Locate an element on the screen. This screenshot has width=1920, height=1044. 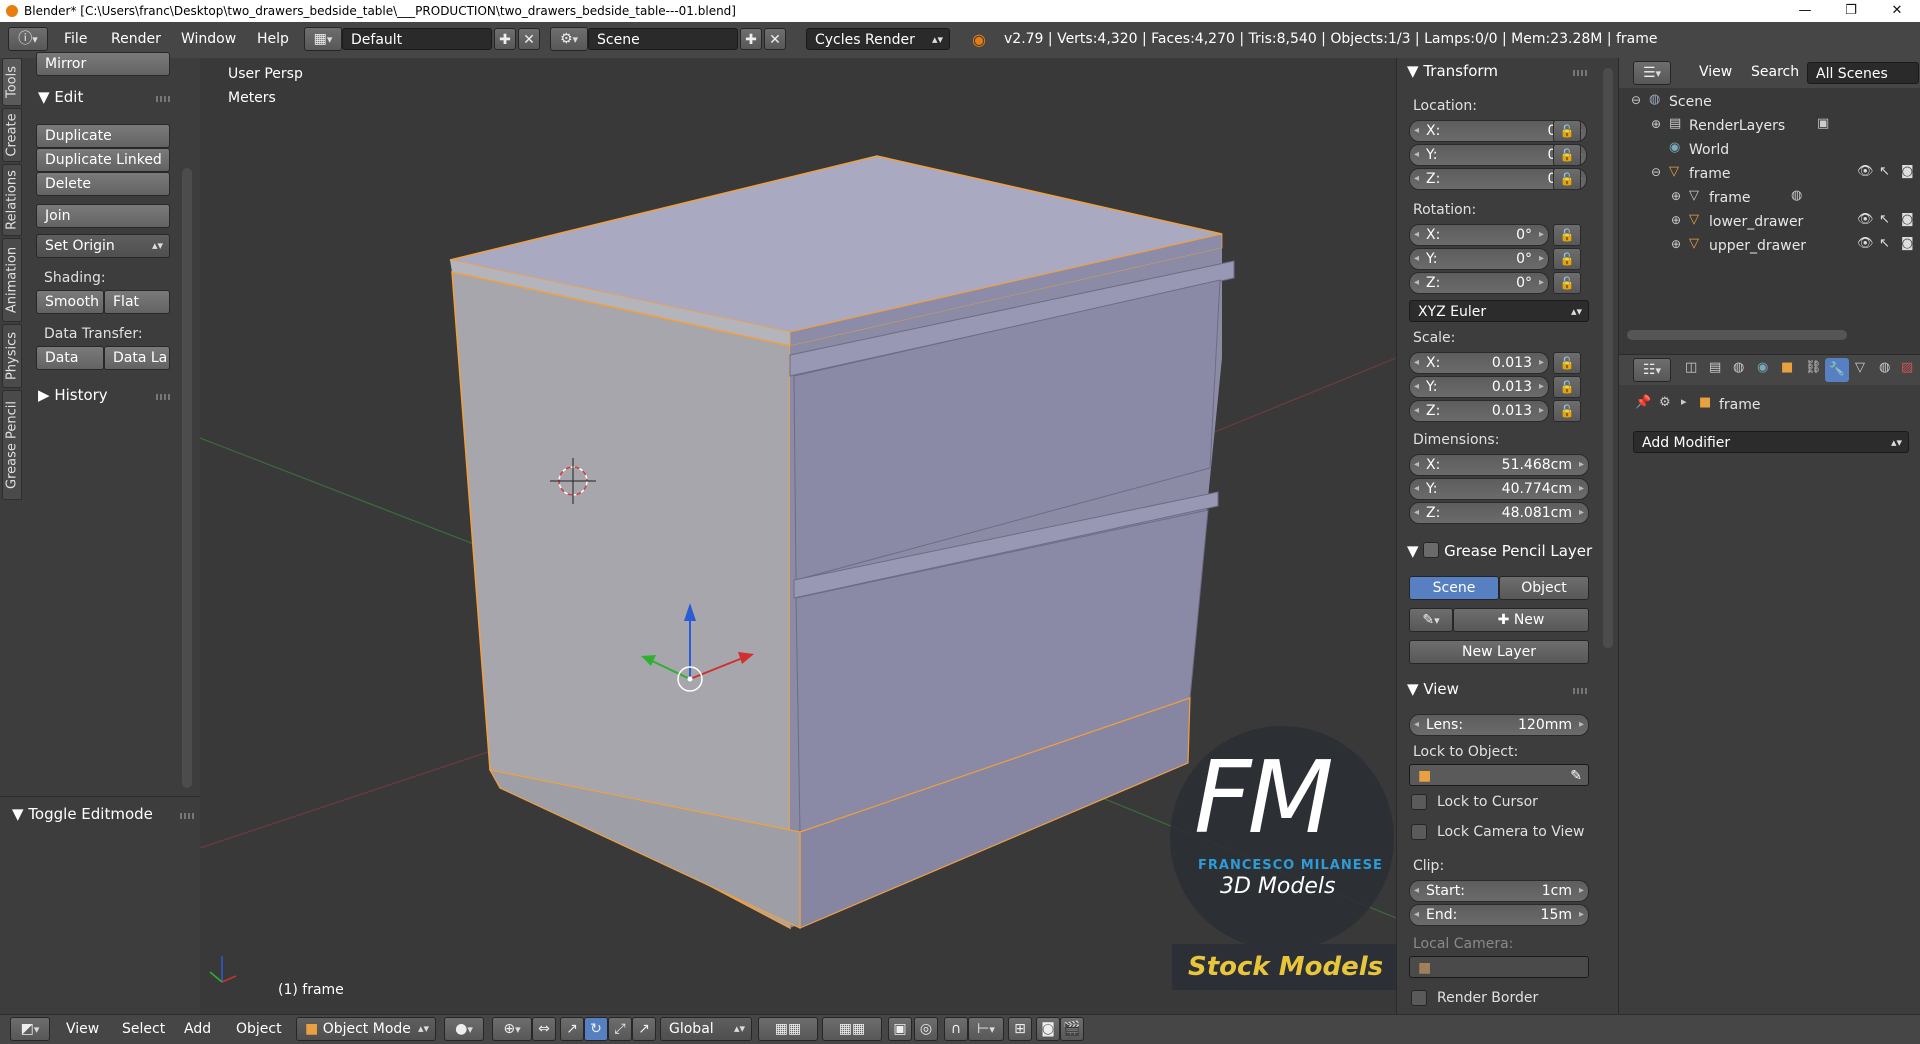
manipulator-toggle-icon: ⇔ is located at coordinates (544, 1029).